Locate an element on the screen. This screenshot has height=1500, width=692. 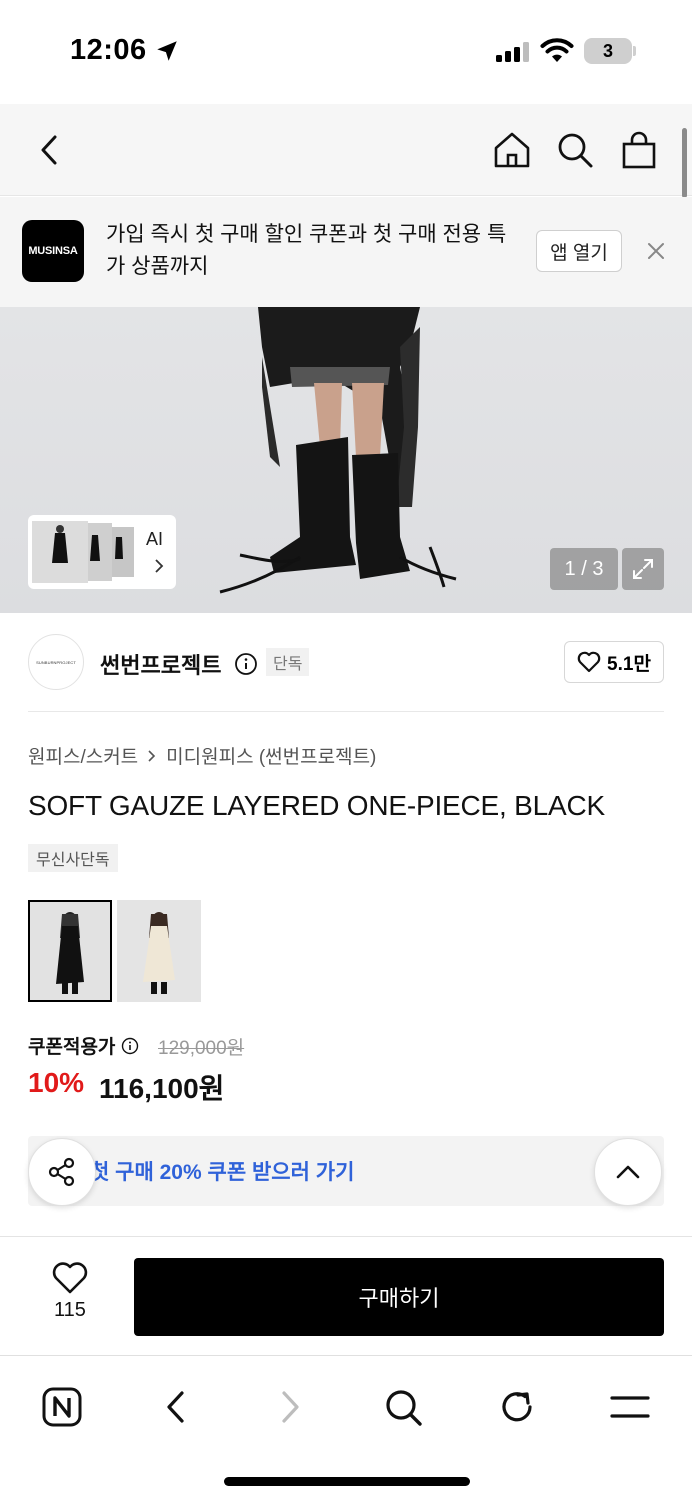
back-button is located at coordinates (50, 150).